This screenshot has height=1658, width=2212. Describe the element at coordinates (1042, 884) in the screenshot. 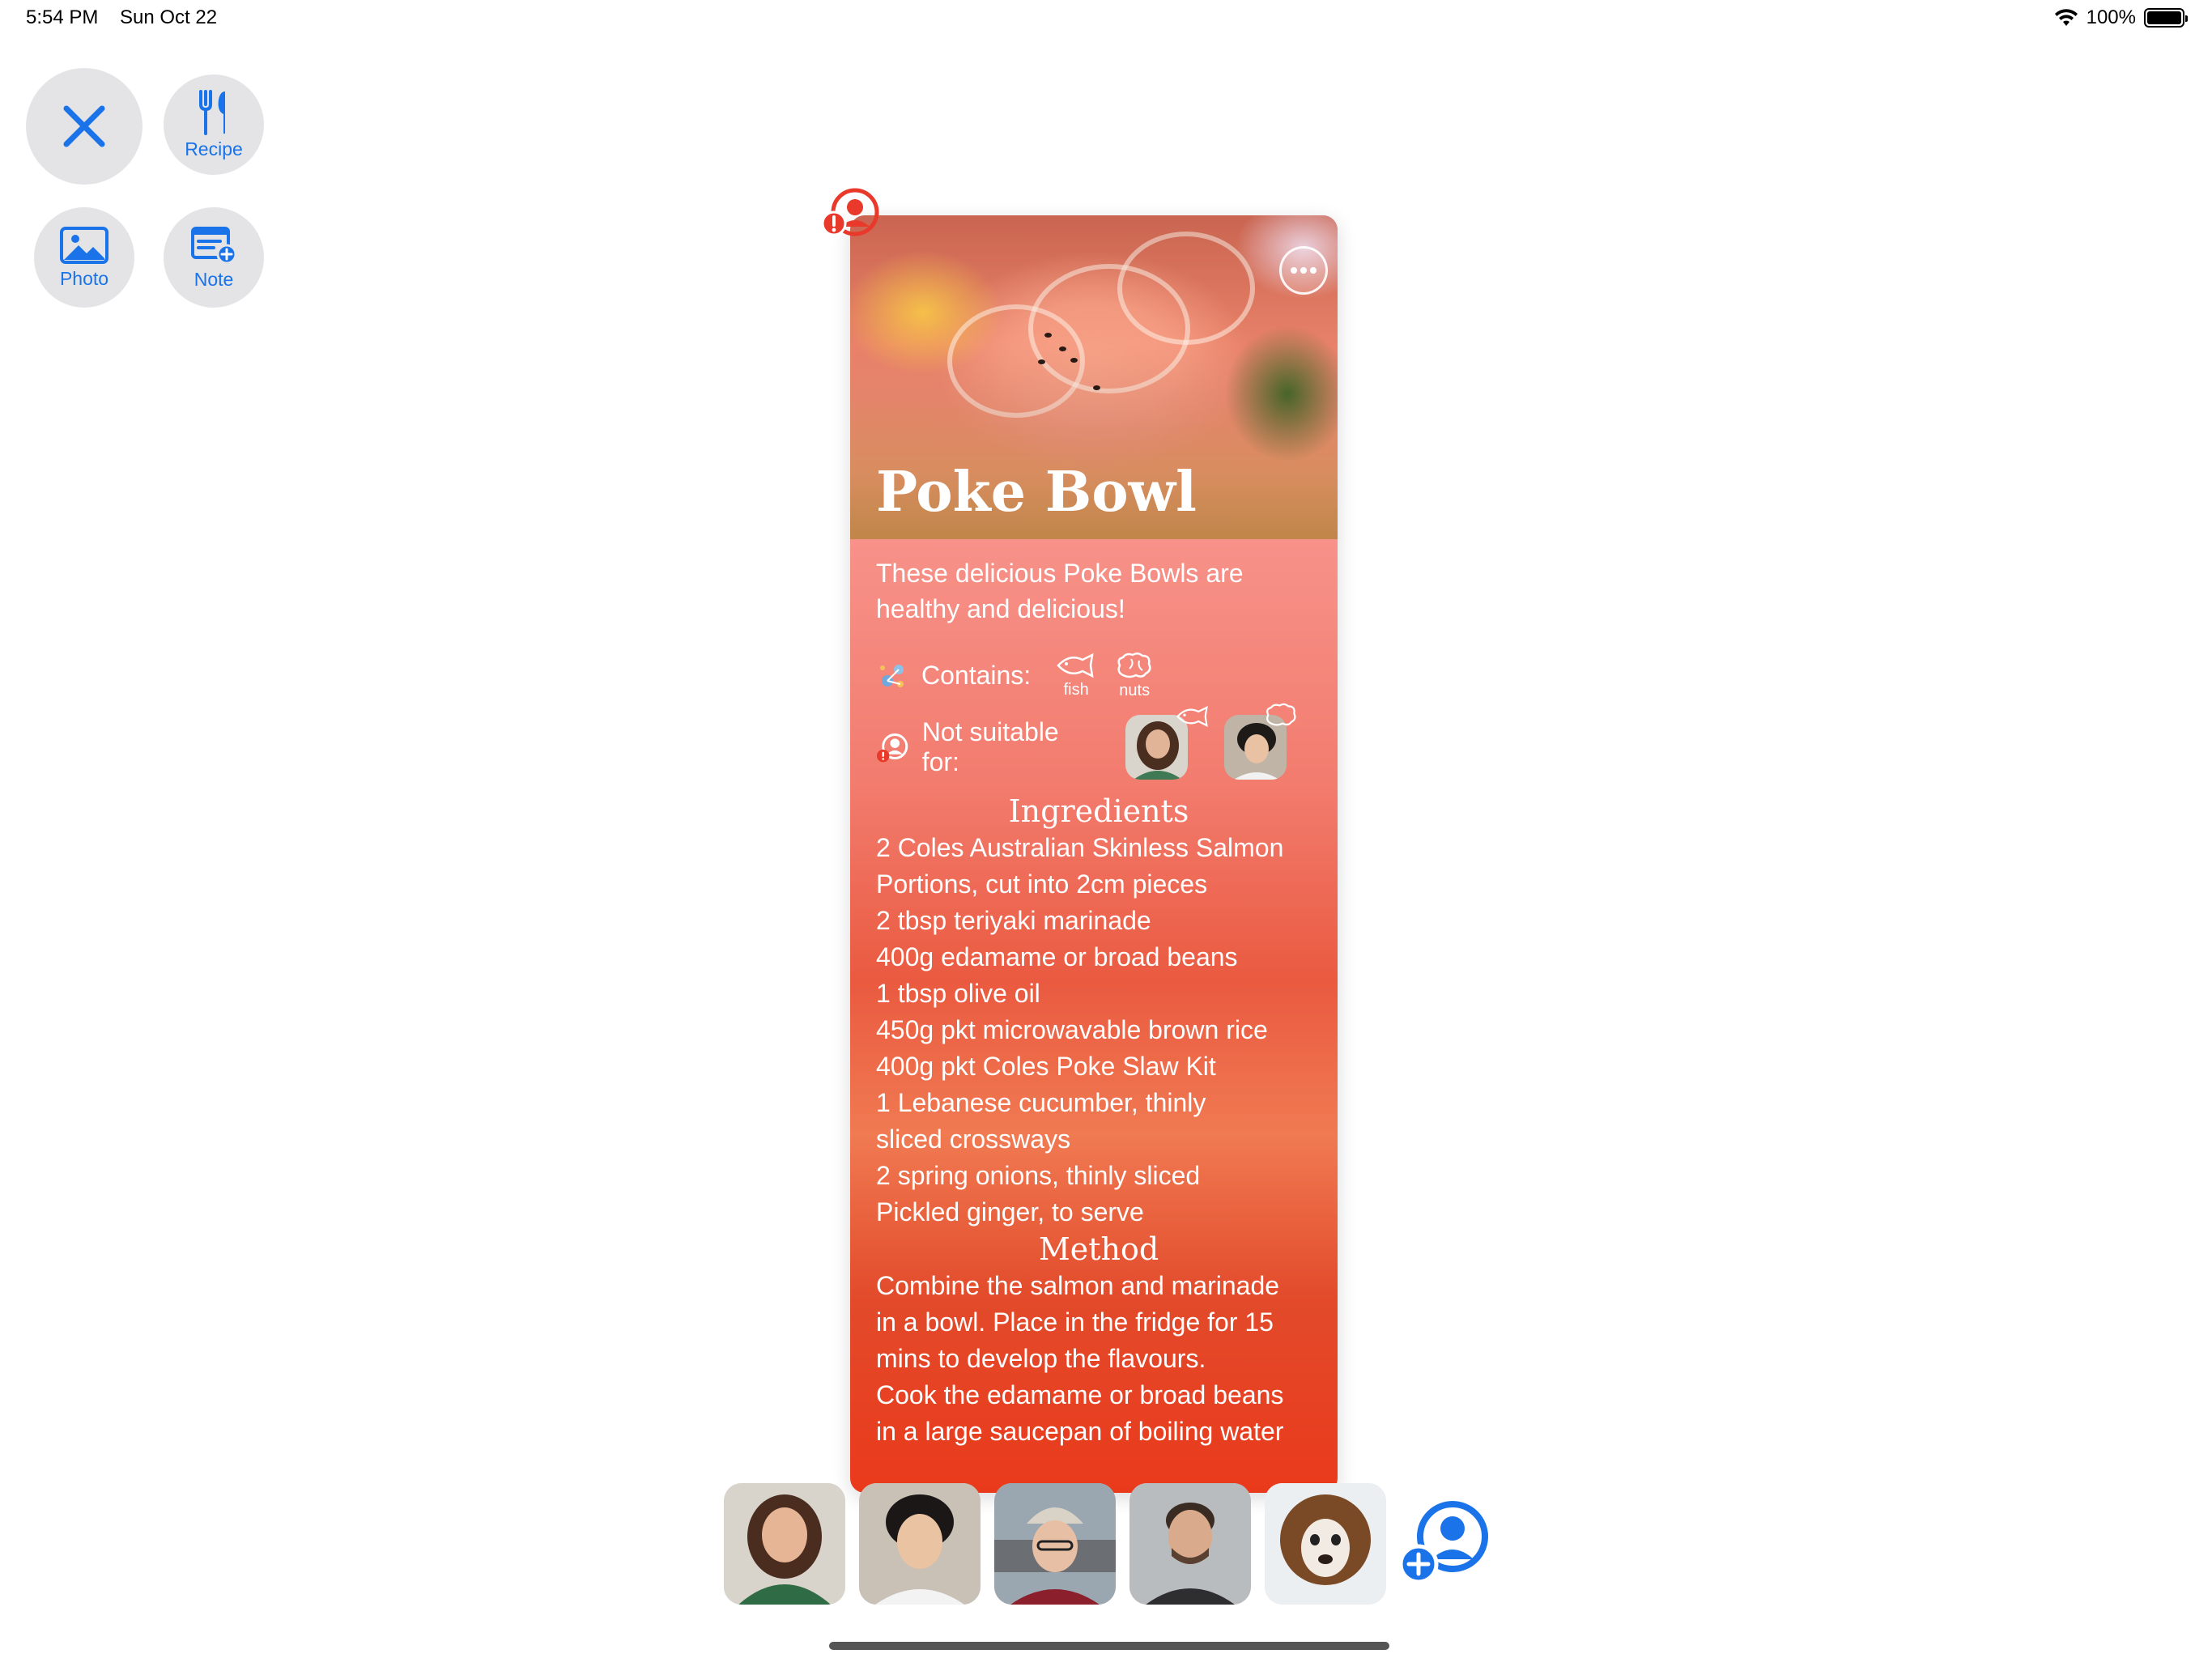

I see `ingredient-line: Portions, cut into 2cm pieces` at that location.